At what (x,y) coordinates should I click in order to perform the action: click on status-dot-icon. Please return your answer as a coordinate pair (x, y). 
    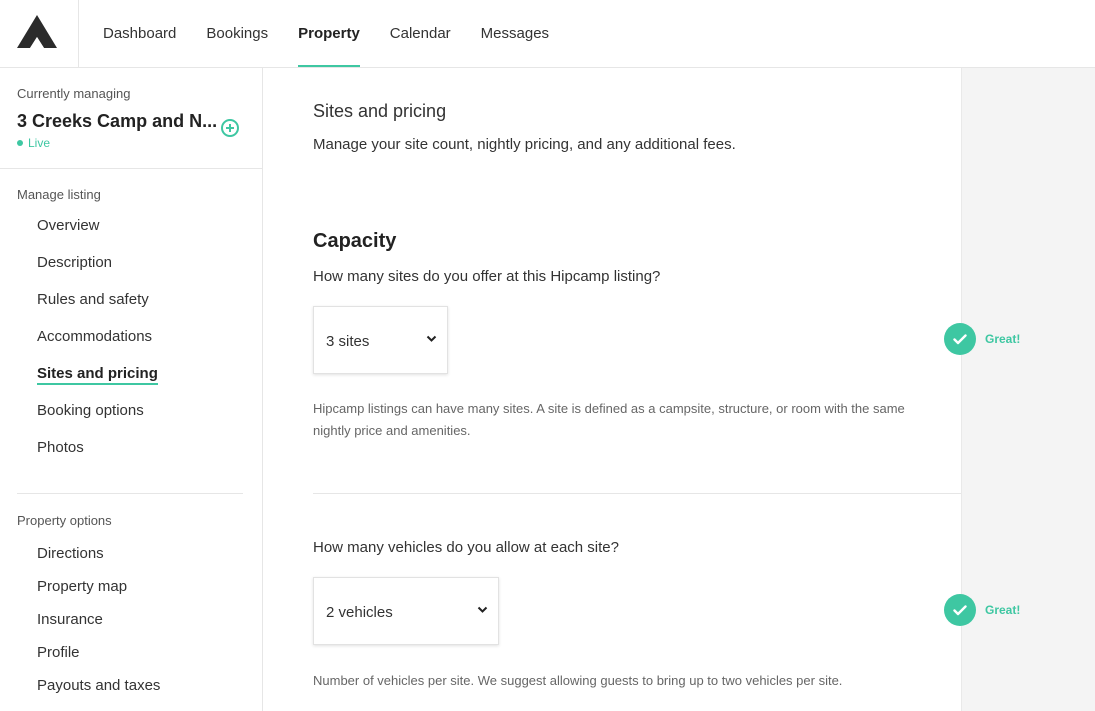
    Looking at the image, I should click on (20, 143).